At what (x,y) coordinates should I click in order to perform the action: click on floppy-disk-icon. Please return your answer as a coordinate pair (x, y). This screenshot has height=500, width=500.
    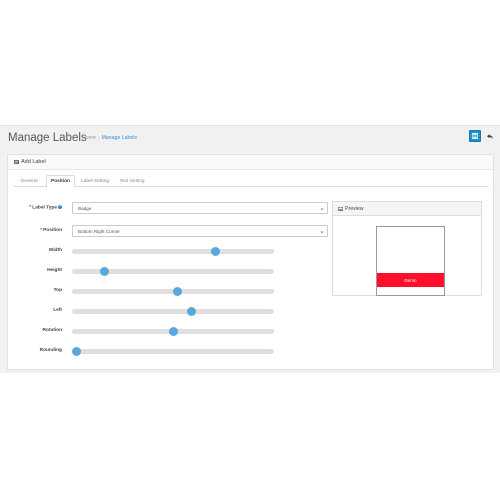
    Looking at the image, I should click on (475, 136).